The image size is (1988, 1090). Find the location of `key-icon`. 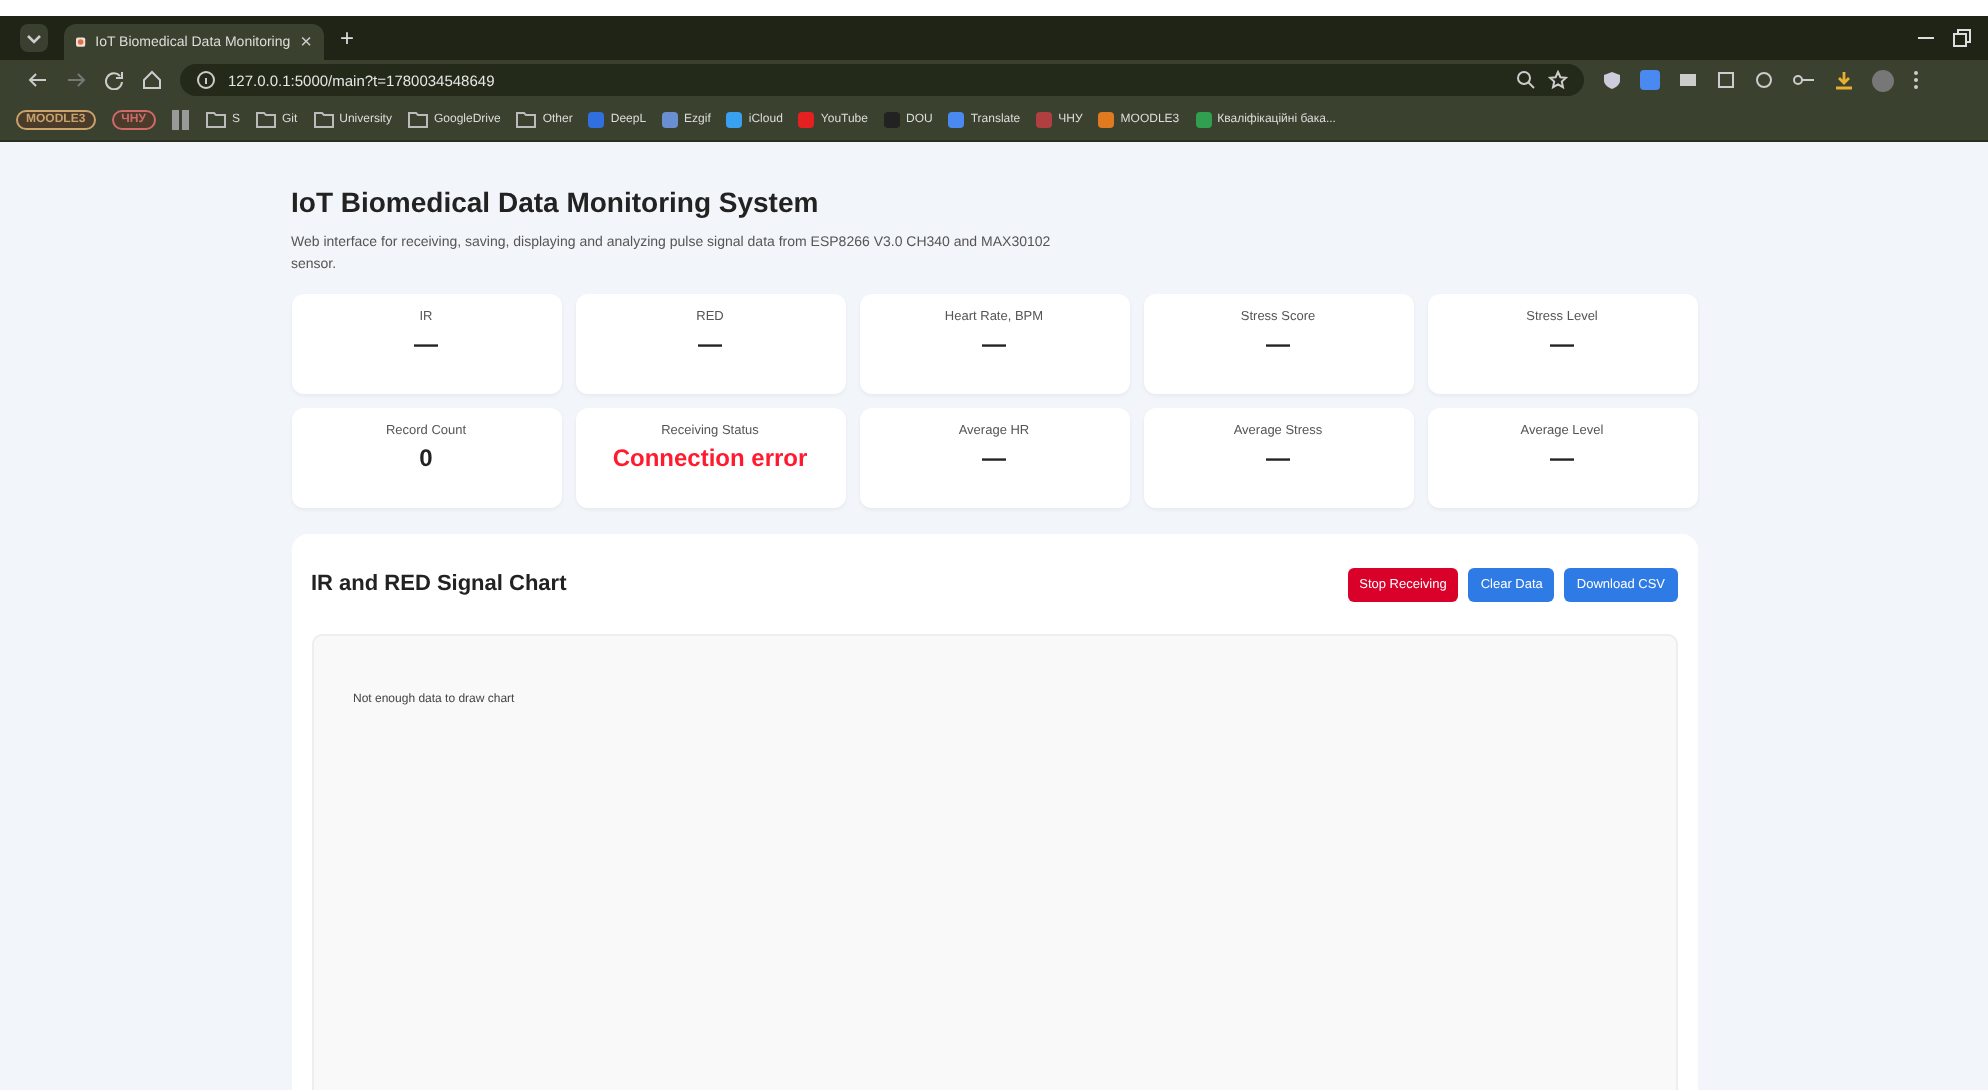

key-icon is located at coordinates (1804, 80).